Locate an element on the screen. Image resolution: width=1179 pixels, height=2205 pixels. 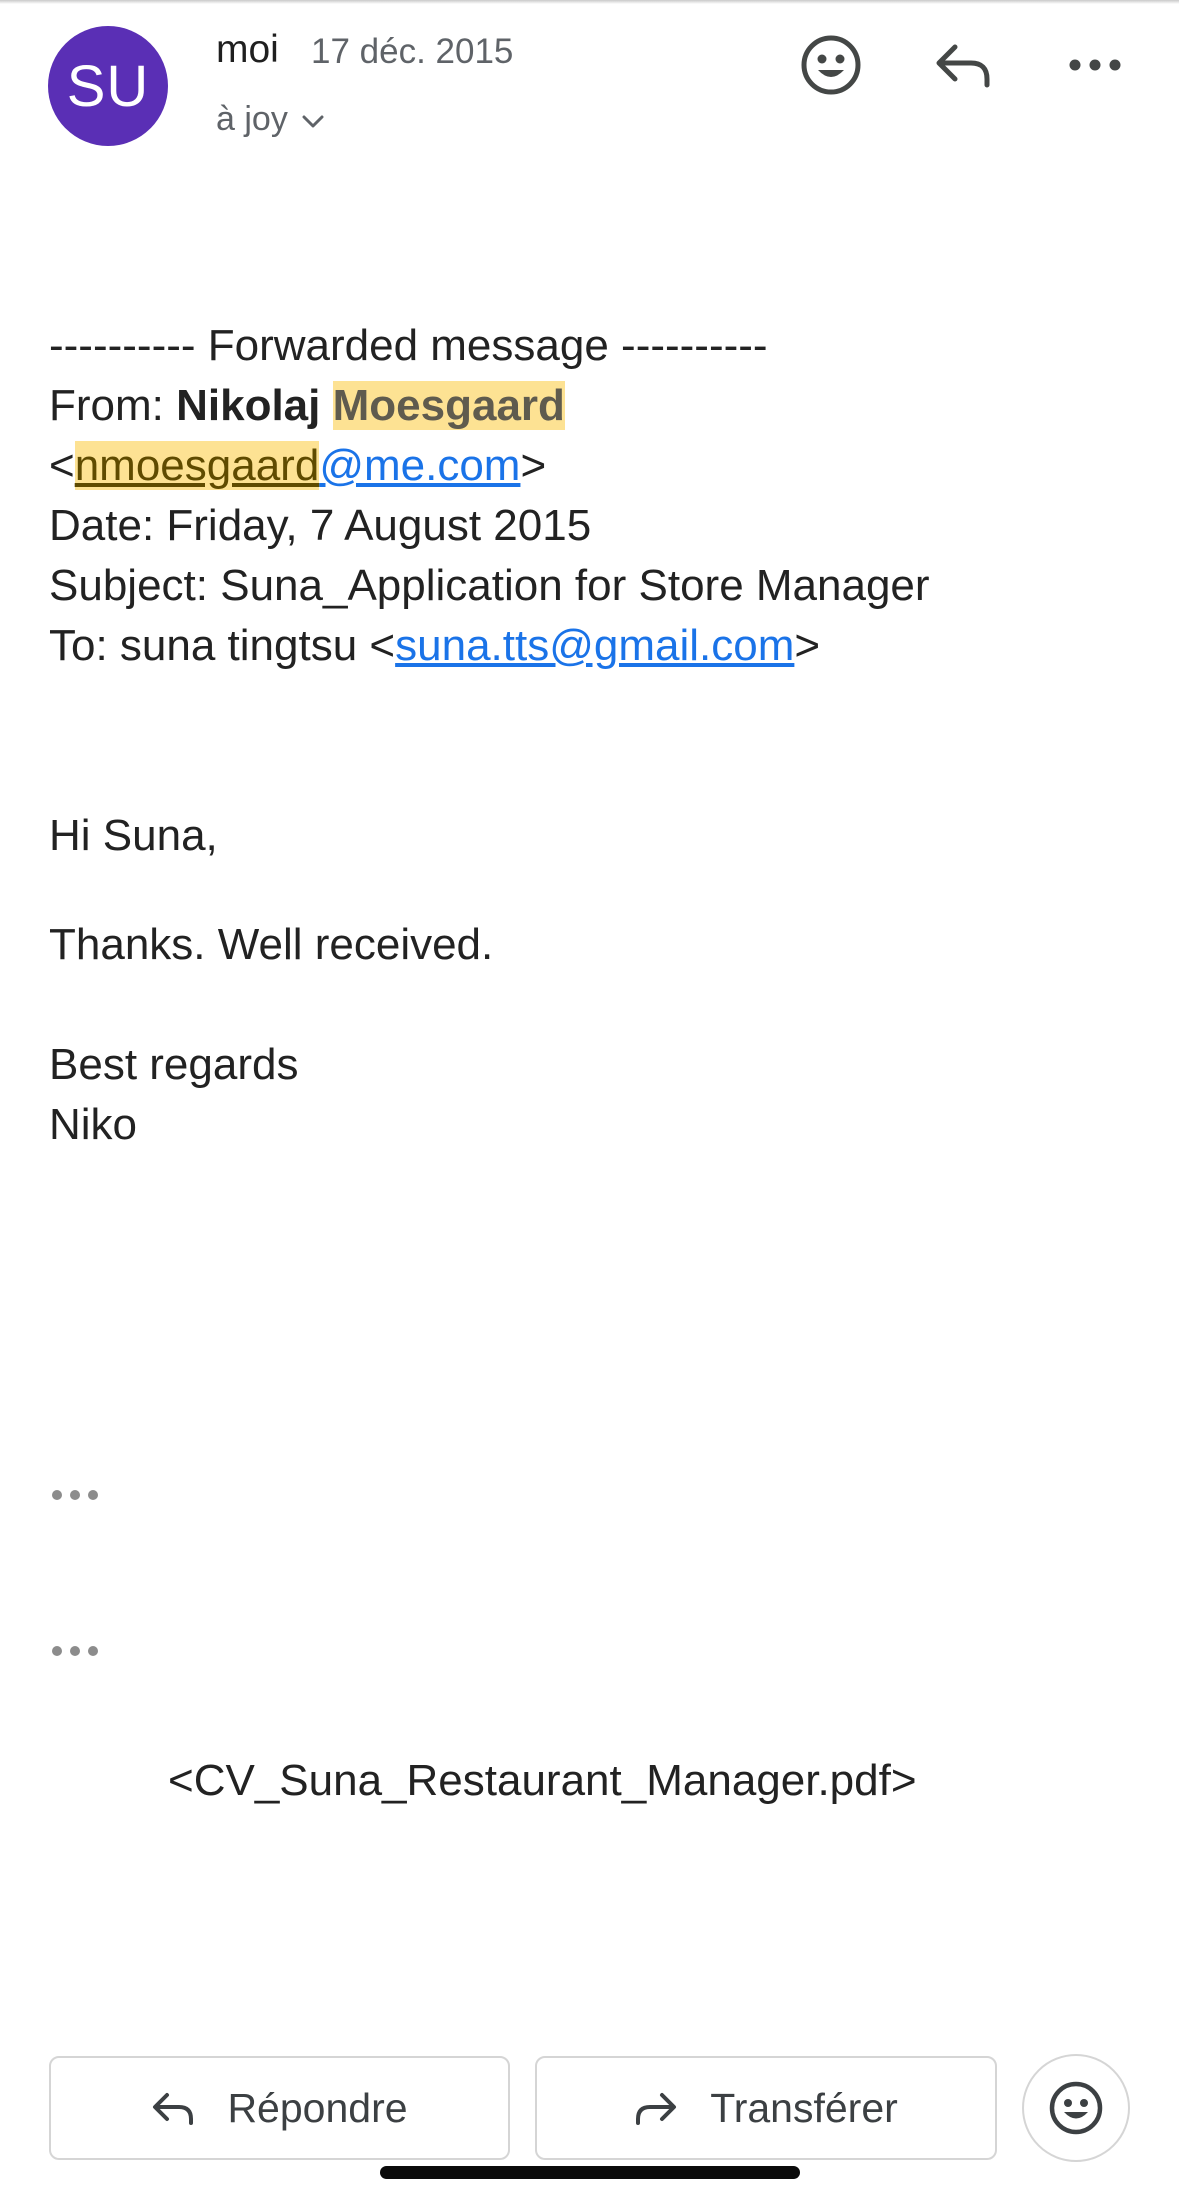
to-line: To: suna tingtsu <suna.tts@gmail.com> is located at coordinates (489, 646).